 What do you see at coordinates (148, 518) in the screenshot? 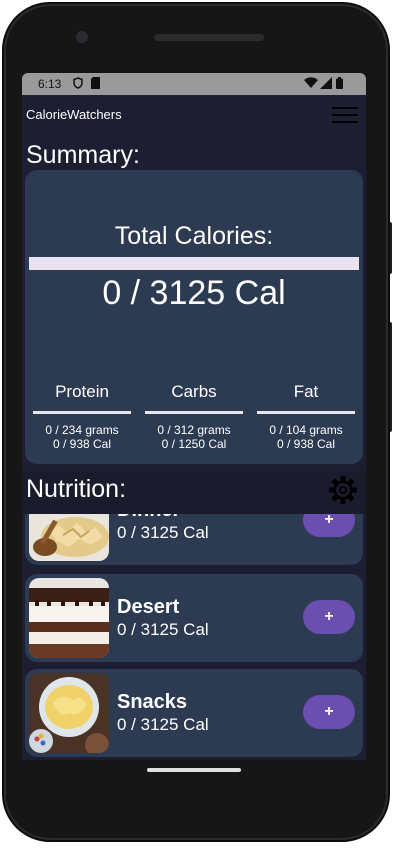
I see `meal-name: Dinner` at bounding box center [148, 518].